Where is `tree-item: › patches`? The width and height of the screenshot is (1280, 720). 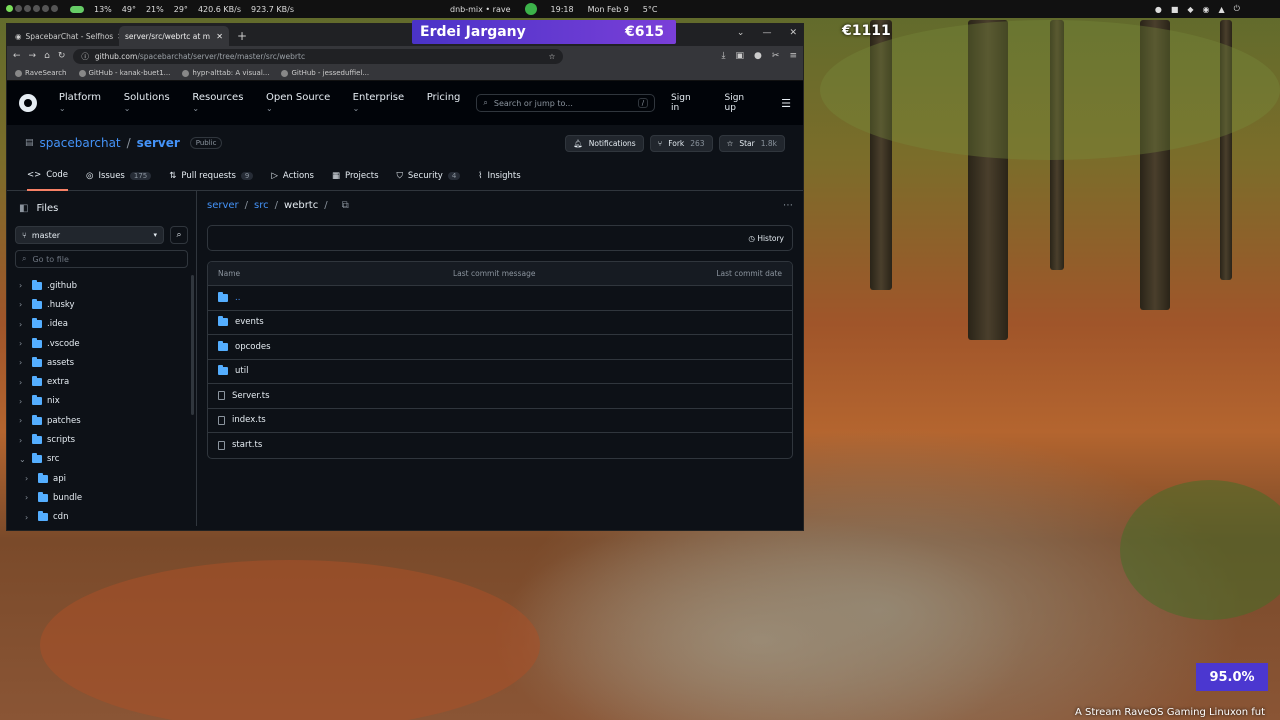 tree-item: › patches is located at coordinates (101, 420).